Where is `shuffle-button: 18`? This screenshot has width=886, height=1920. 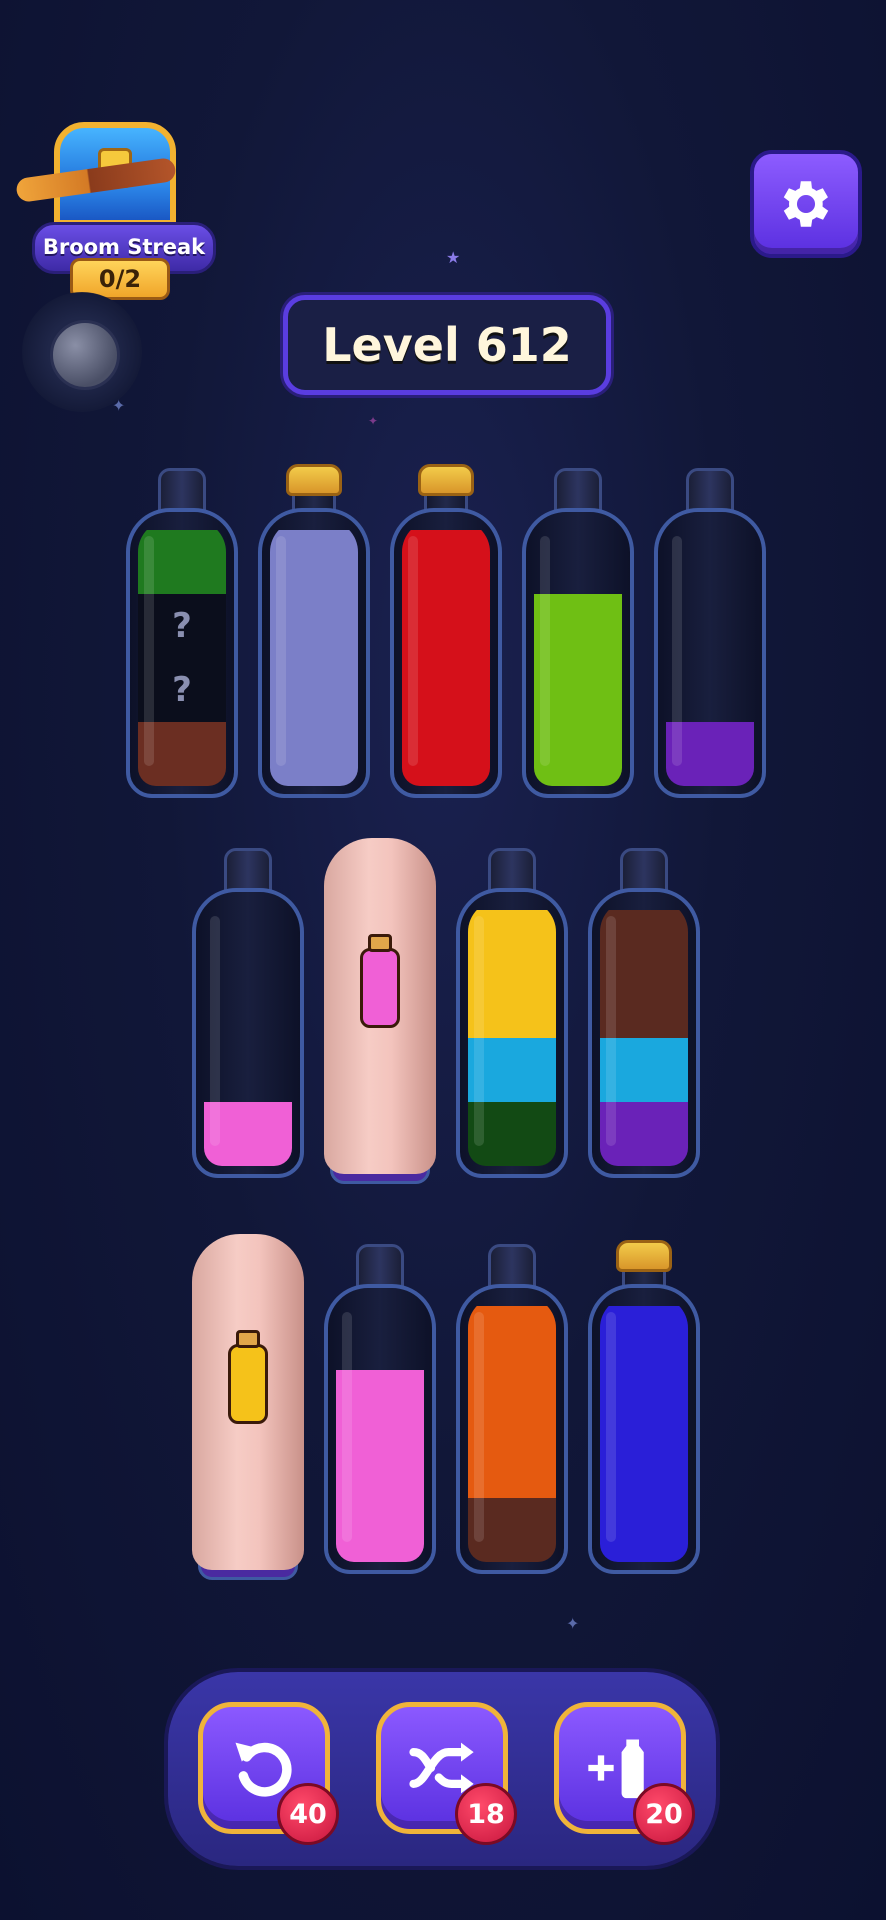
shuffle-button: 18 is located at coordinates (446, 1773).